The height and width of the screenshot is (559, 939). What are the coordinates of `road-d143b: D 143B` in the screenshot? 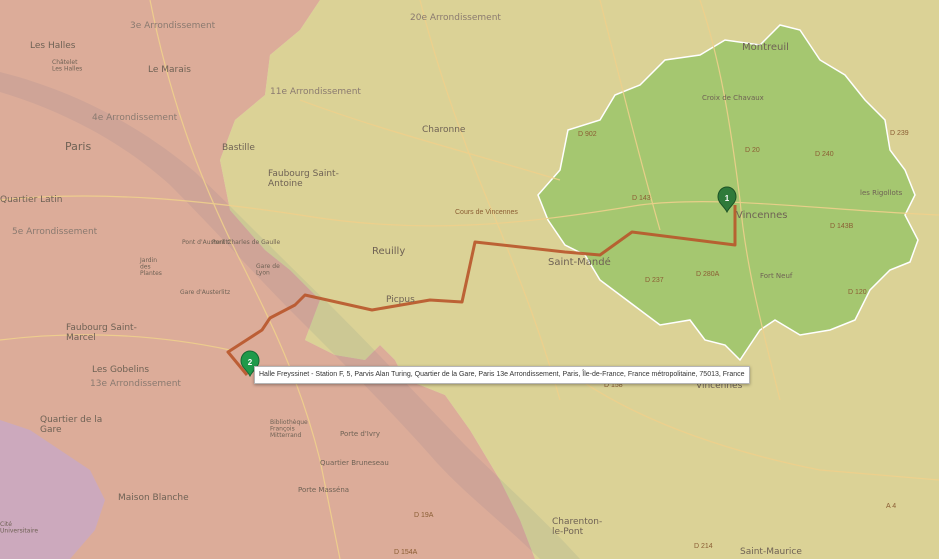 It's located at (842, 226).